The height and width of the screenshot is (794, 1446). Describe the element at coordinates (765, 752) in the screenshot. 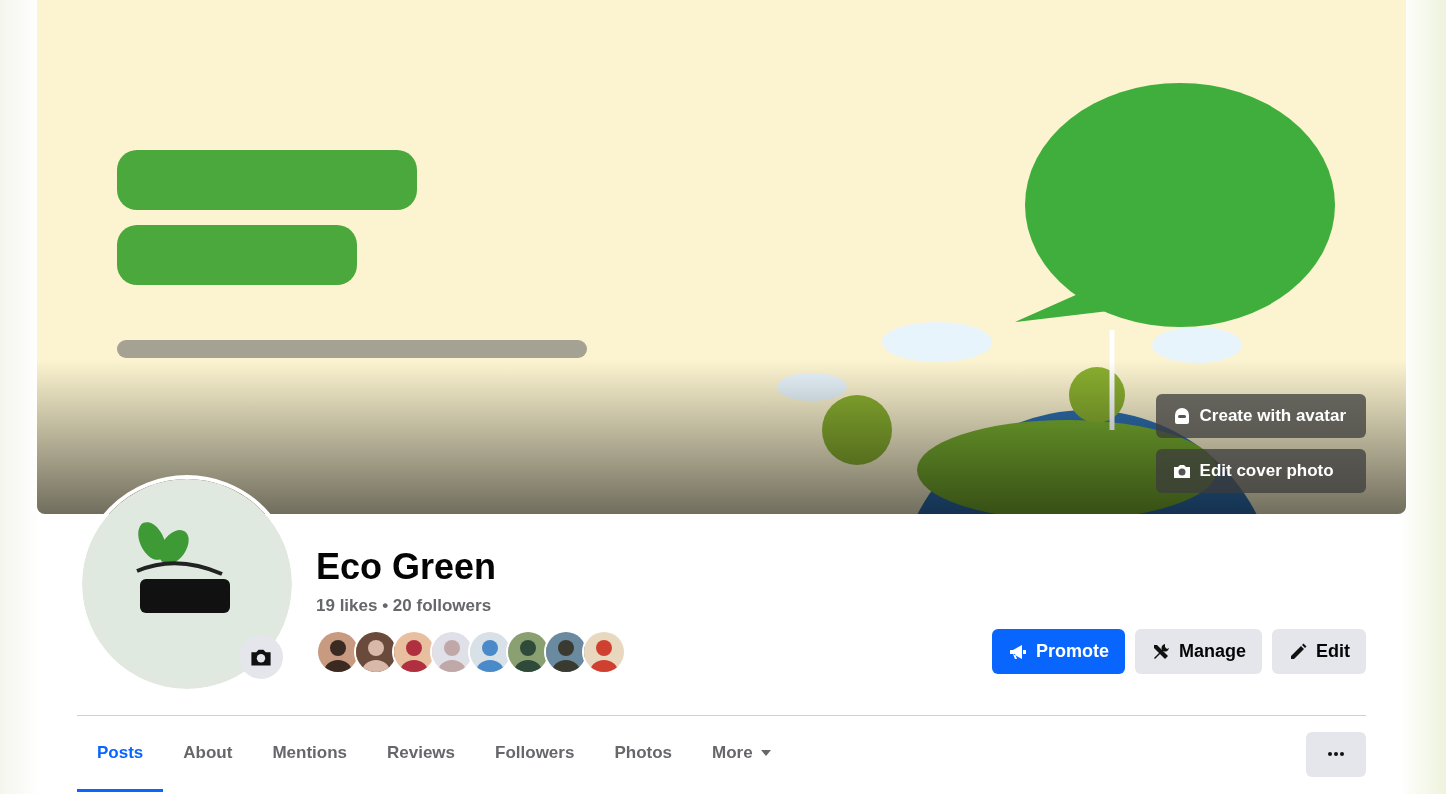

I see `caret-icon` at that location.